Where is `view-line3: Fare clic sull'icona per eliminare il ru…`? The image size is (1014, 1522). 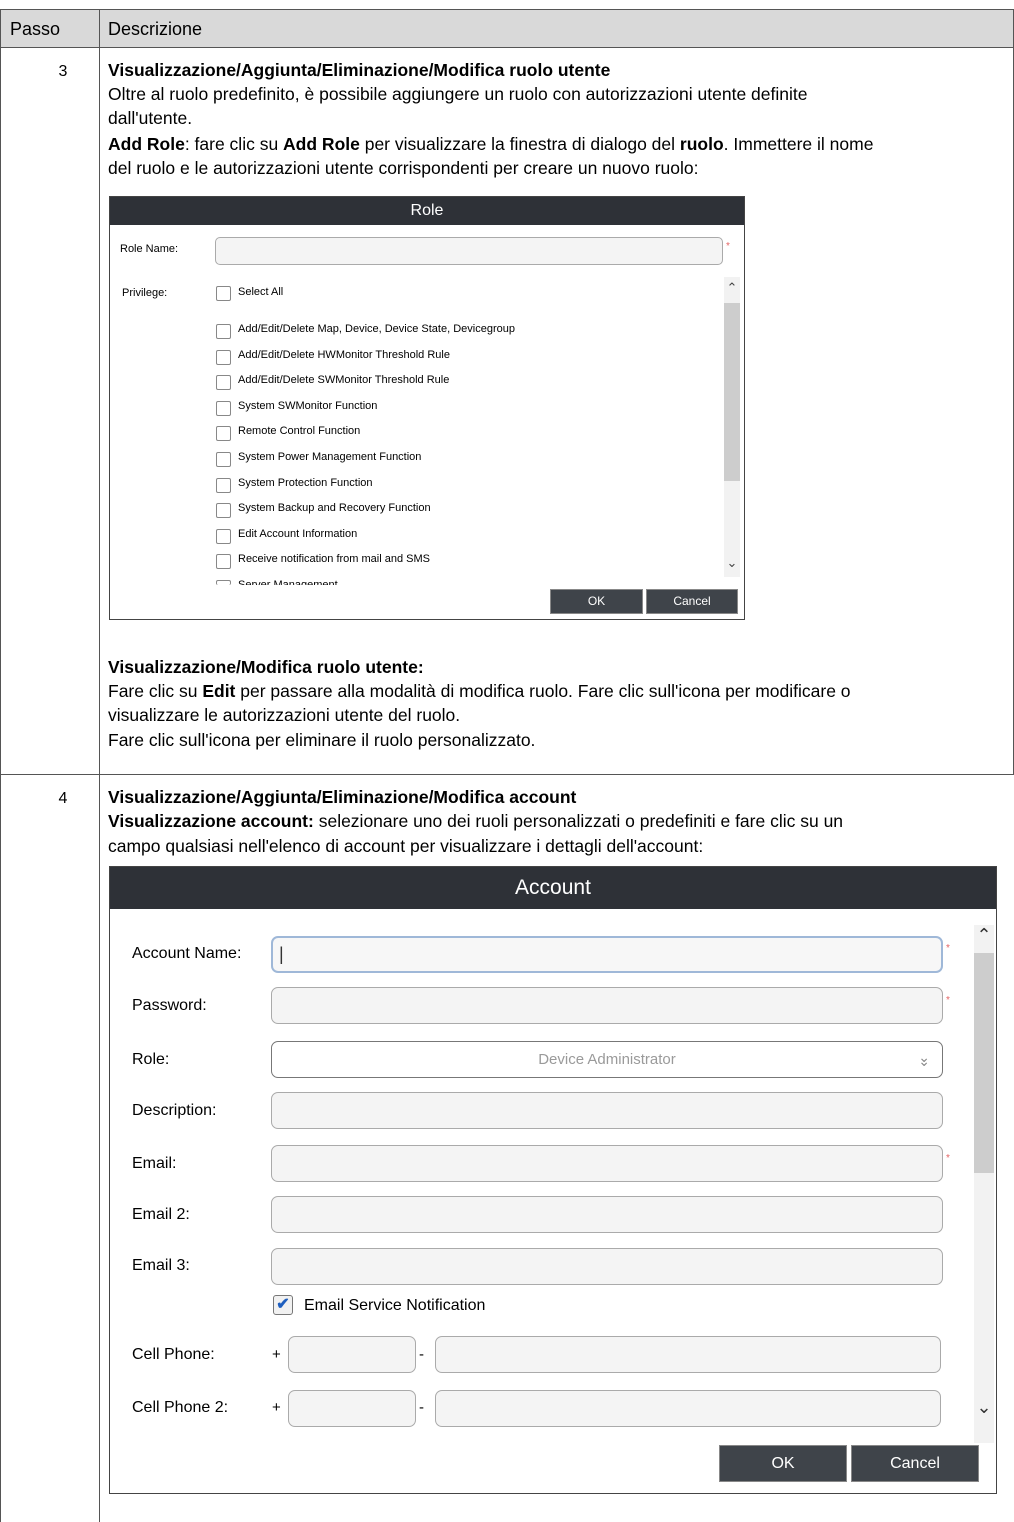 view-line3: Fare clic sull'icona per eliminare il ru… is located at coordinates (322, 740).